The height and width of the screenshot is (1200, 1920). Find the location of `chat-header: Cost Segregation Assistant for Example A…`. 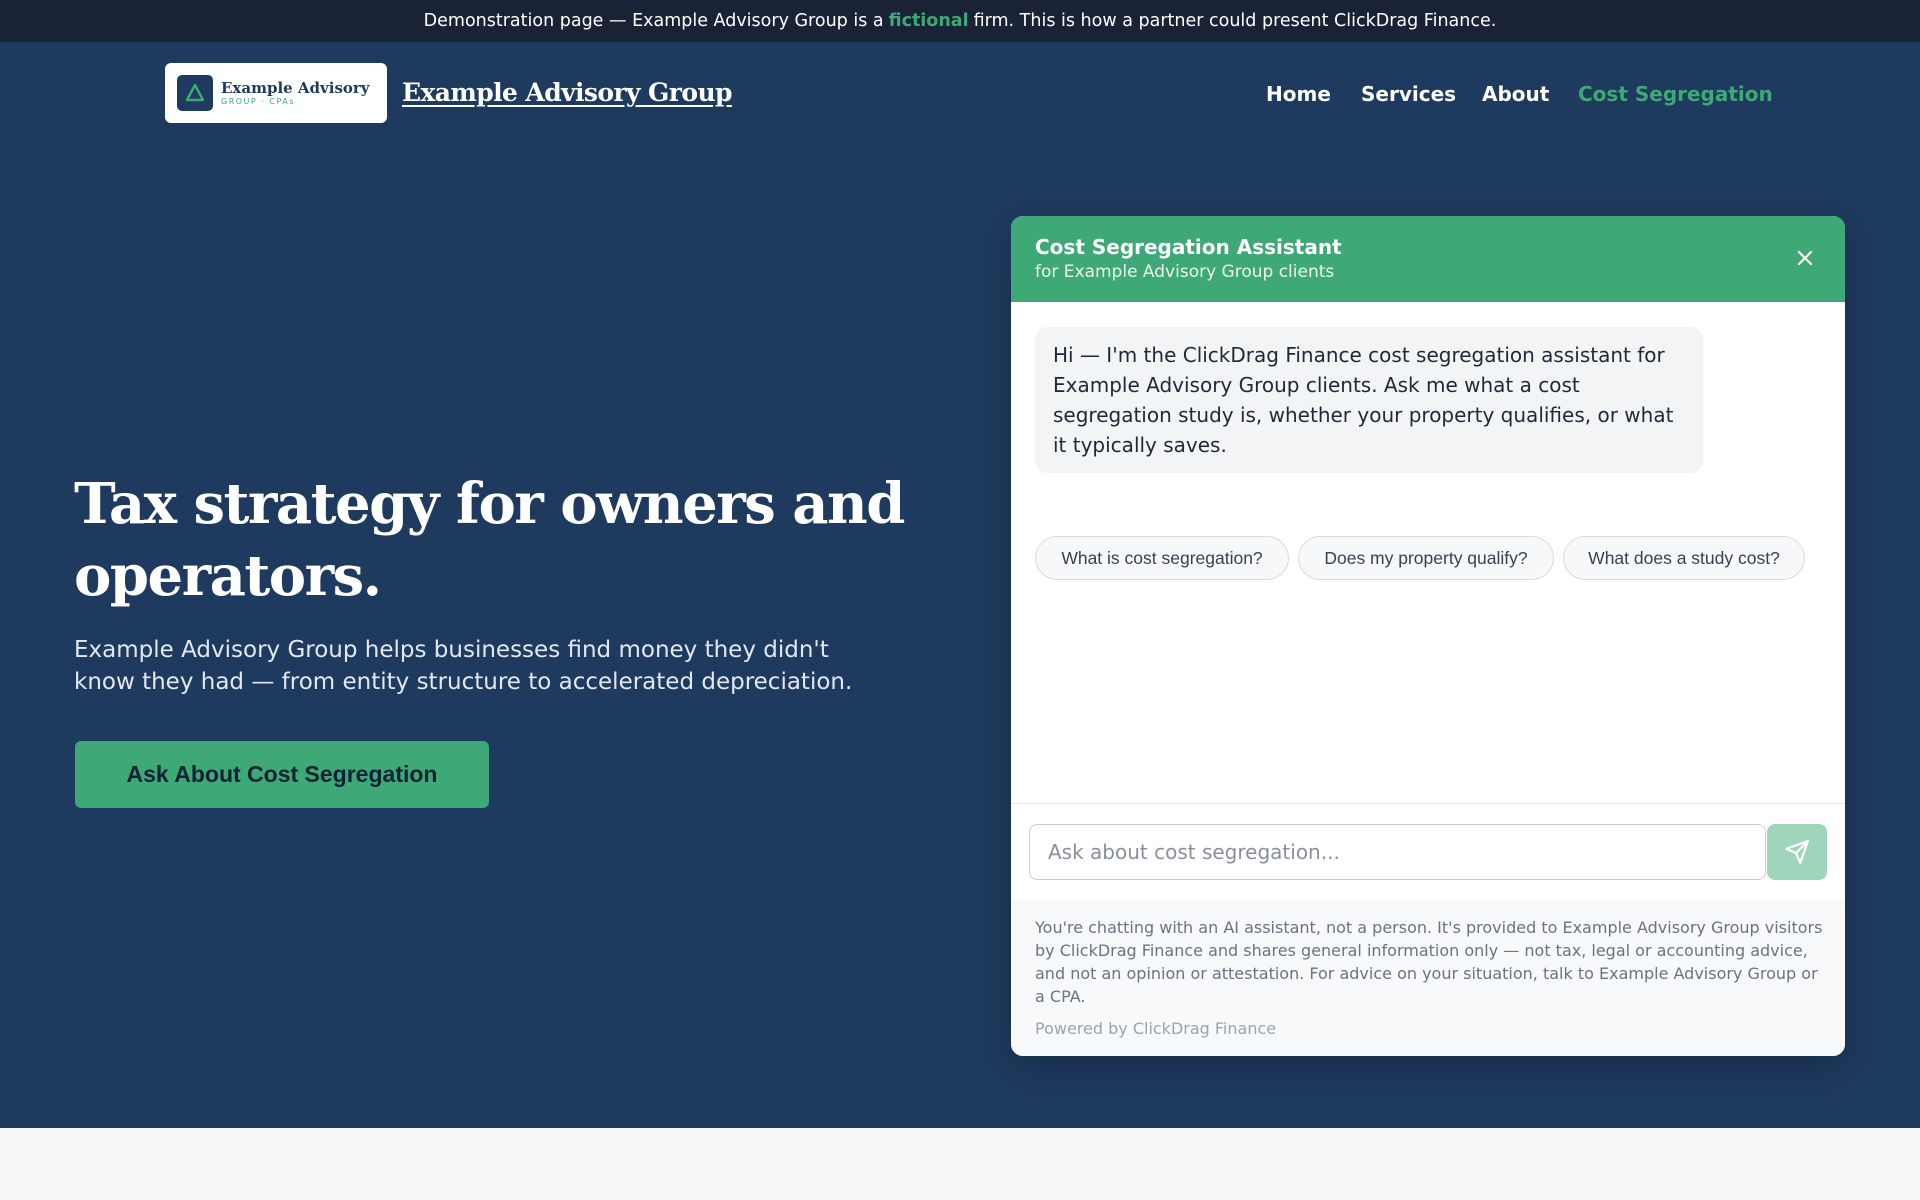

chat-header: Cost Segregation Assistant for Example A… is located at coordinates (1428, 259).